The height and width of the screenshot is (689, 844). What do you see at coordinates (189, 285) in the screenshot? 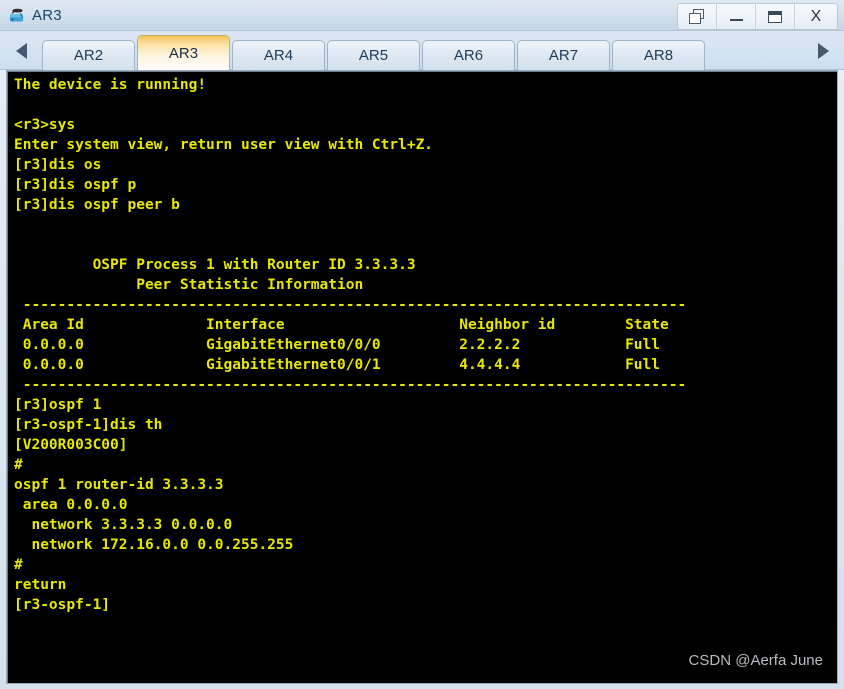
I see `terminal-line: Peer Statistic Information` at bounding box center [189, 285].